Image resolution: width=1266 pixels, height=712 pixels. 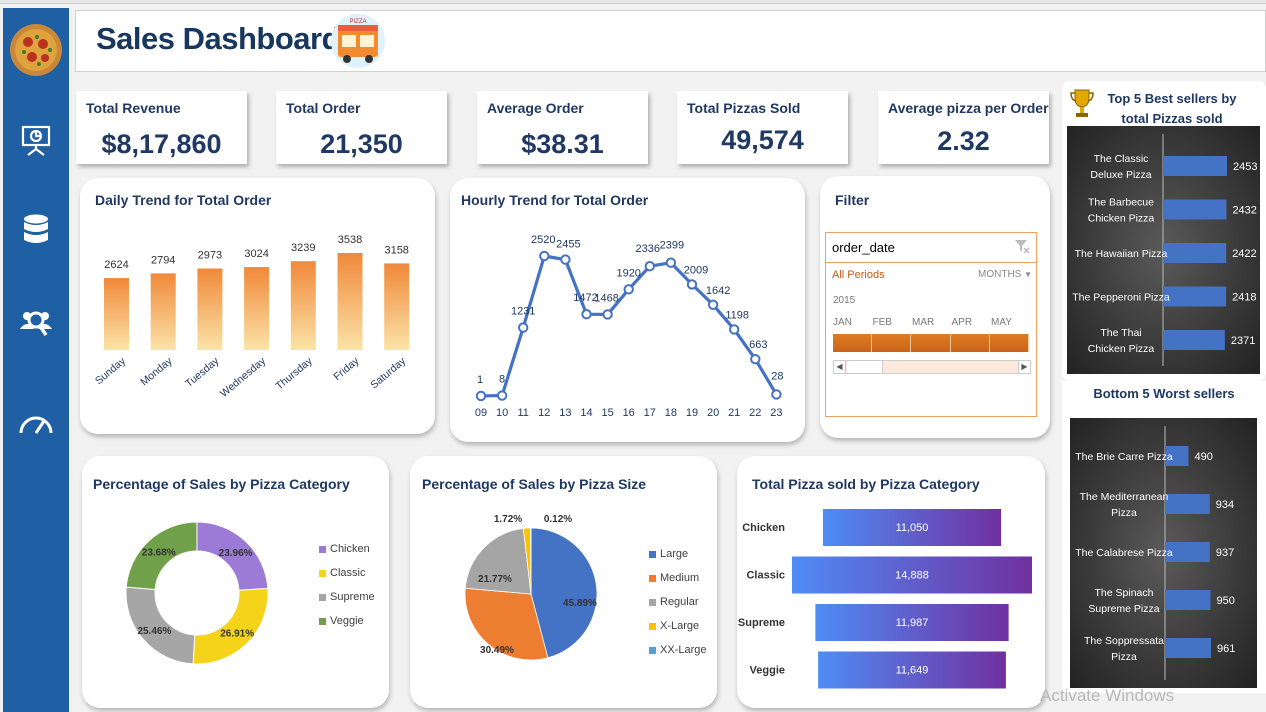 What do you see at coordinates (1022, 247) in the screenshot?
I see `clear-filter-icon` at bounding box center [1022, 247].